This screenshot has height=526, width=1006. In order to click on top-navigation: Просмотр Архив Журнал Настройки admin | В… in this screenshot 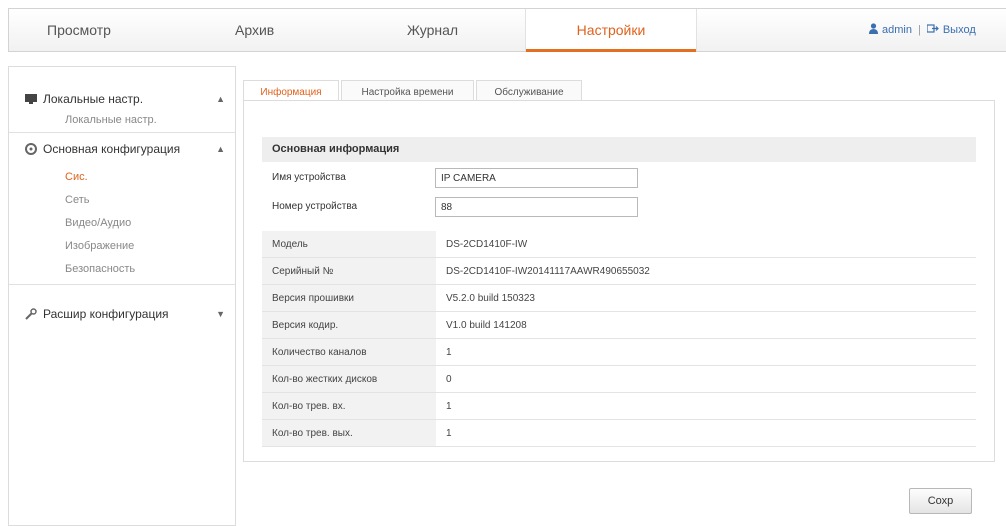, I will do `click(507, 30)`.